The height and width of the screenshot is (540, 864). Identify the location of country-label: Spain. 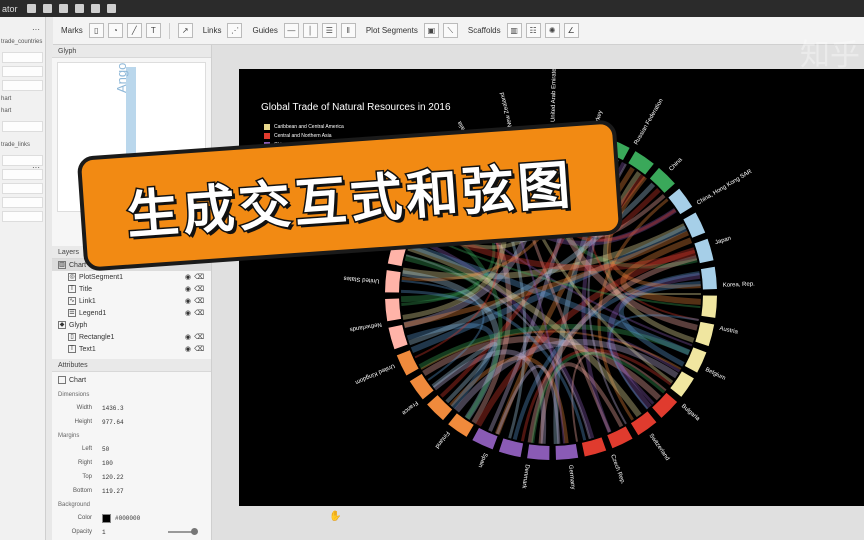
(482, 460).